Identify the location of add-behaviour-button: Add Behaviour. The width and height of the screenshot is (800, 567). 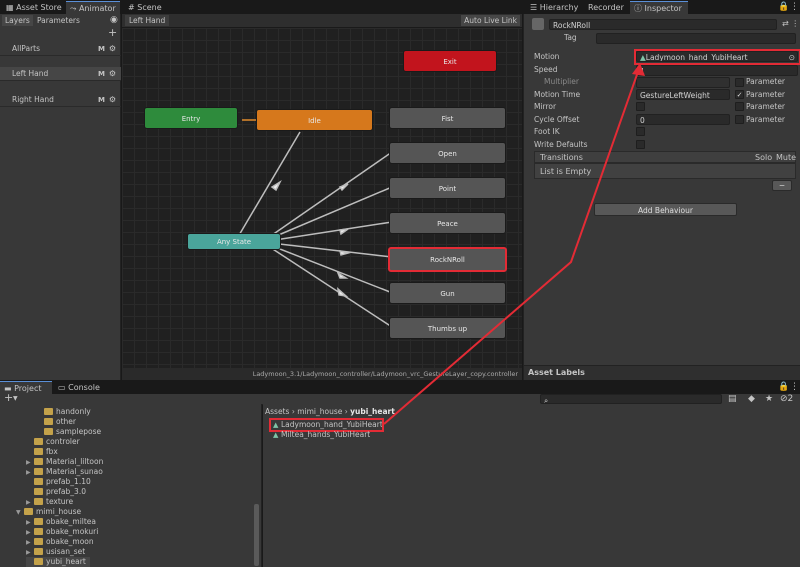
(665, 209).